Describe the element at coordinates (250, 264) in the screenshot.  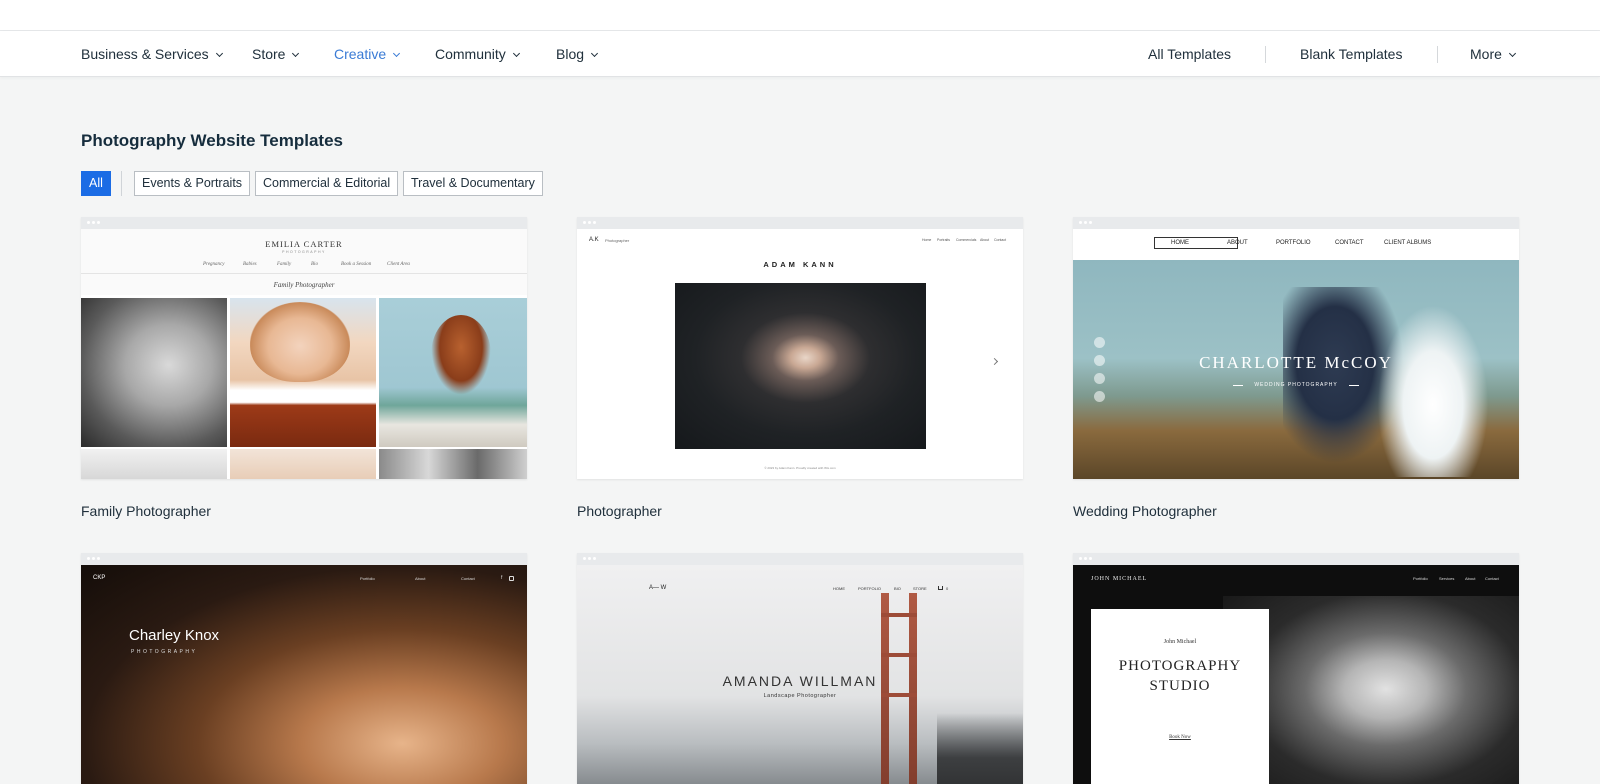
I see `preview-menu-item: Babies` at that location.